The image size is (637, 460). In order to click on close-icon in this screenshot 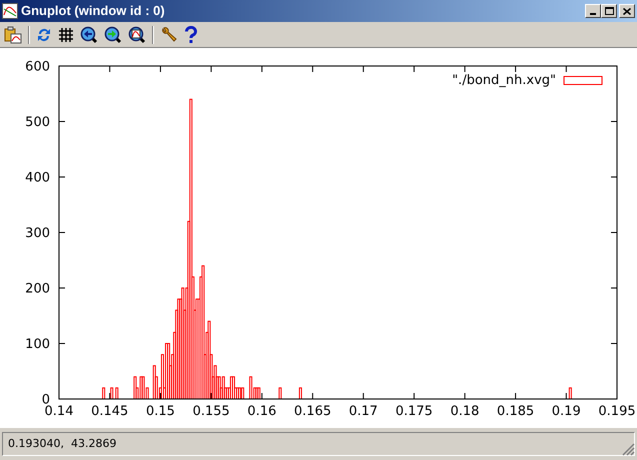, I will do `click(627, 11)`.